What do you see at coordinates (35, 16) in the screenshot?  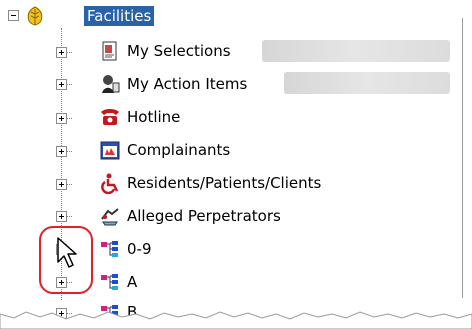 I see `leaf-icon` at bounding box center [35, 16].